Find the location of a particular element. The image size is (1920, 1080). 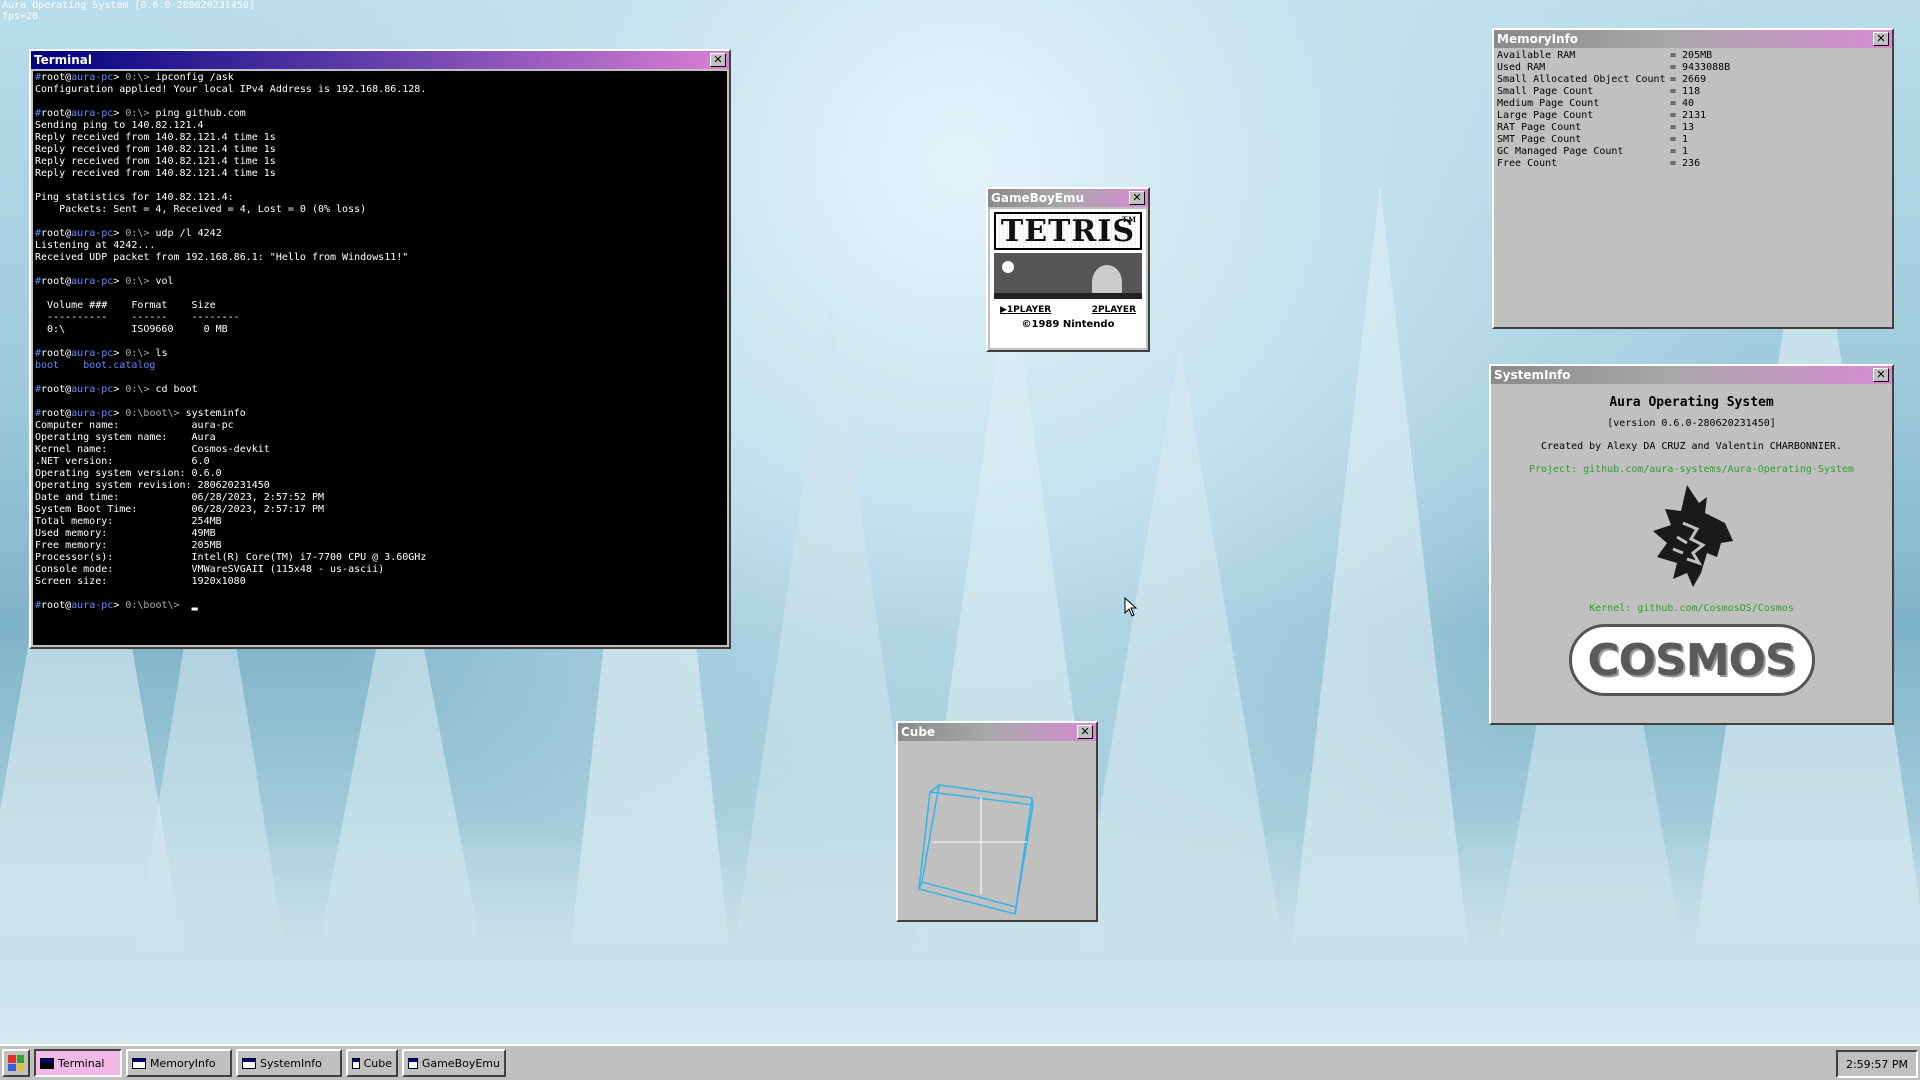

terminal-line: Computer name: aura-pc is located at coordinates (134, 425).